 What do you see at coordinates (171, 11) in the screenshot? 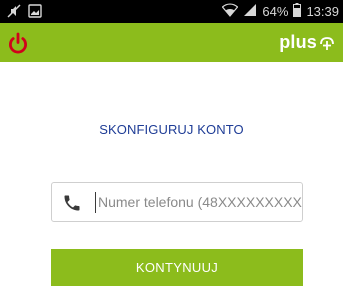
I see `status-bar: 64% 13:39` at bounding box center [171, 11].